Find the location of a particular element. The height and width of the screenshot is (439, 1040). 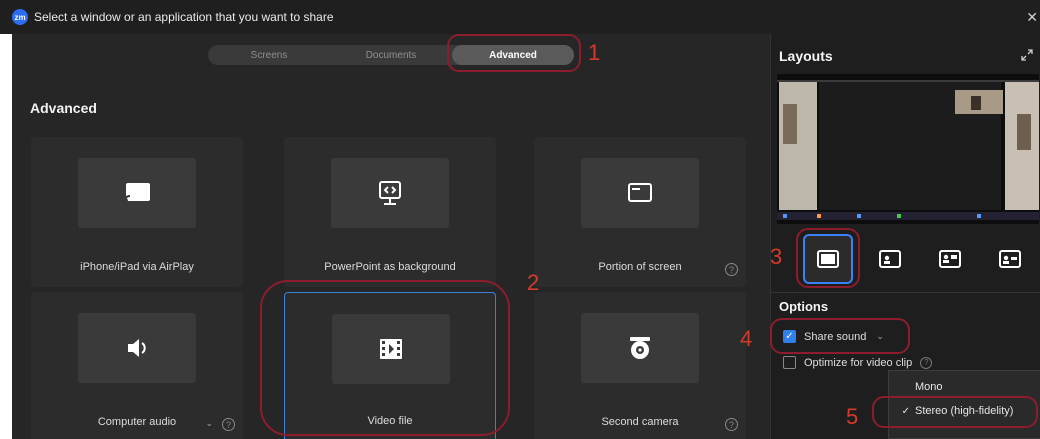

annotation-number: 2 is located at coordinates (533, 282).